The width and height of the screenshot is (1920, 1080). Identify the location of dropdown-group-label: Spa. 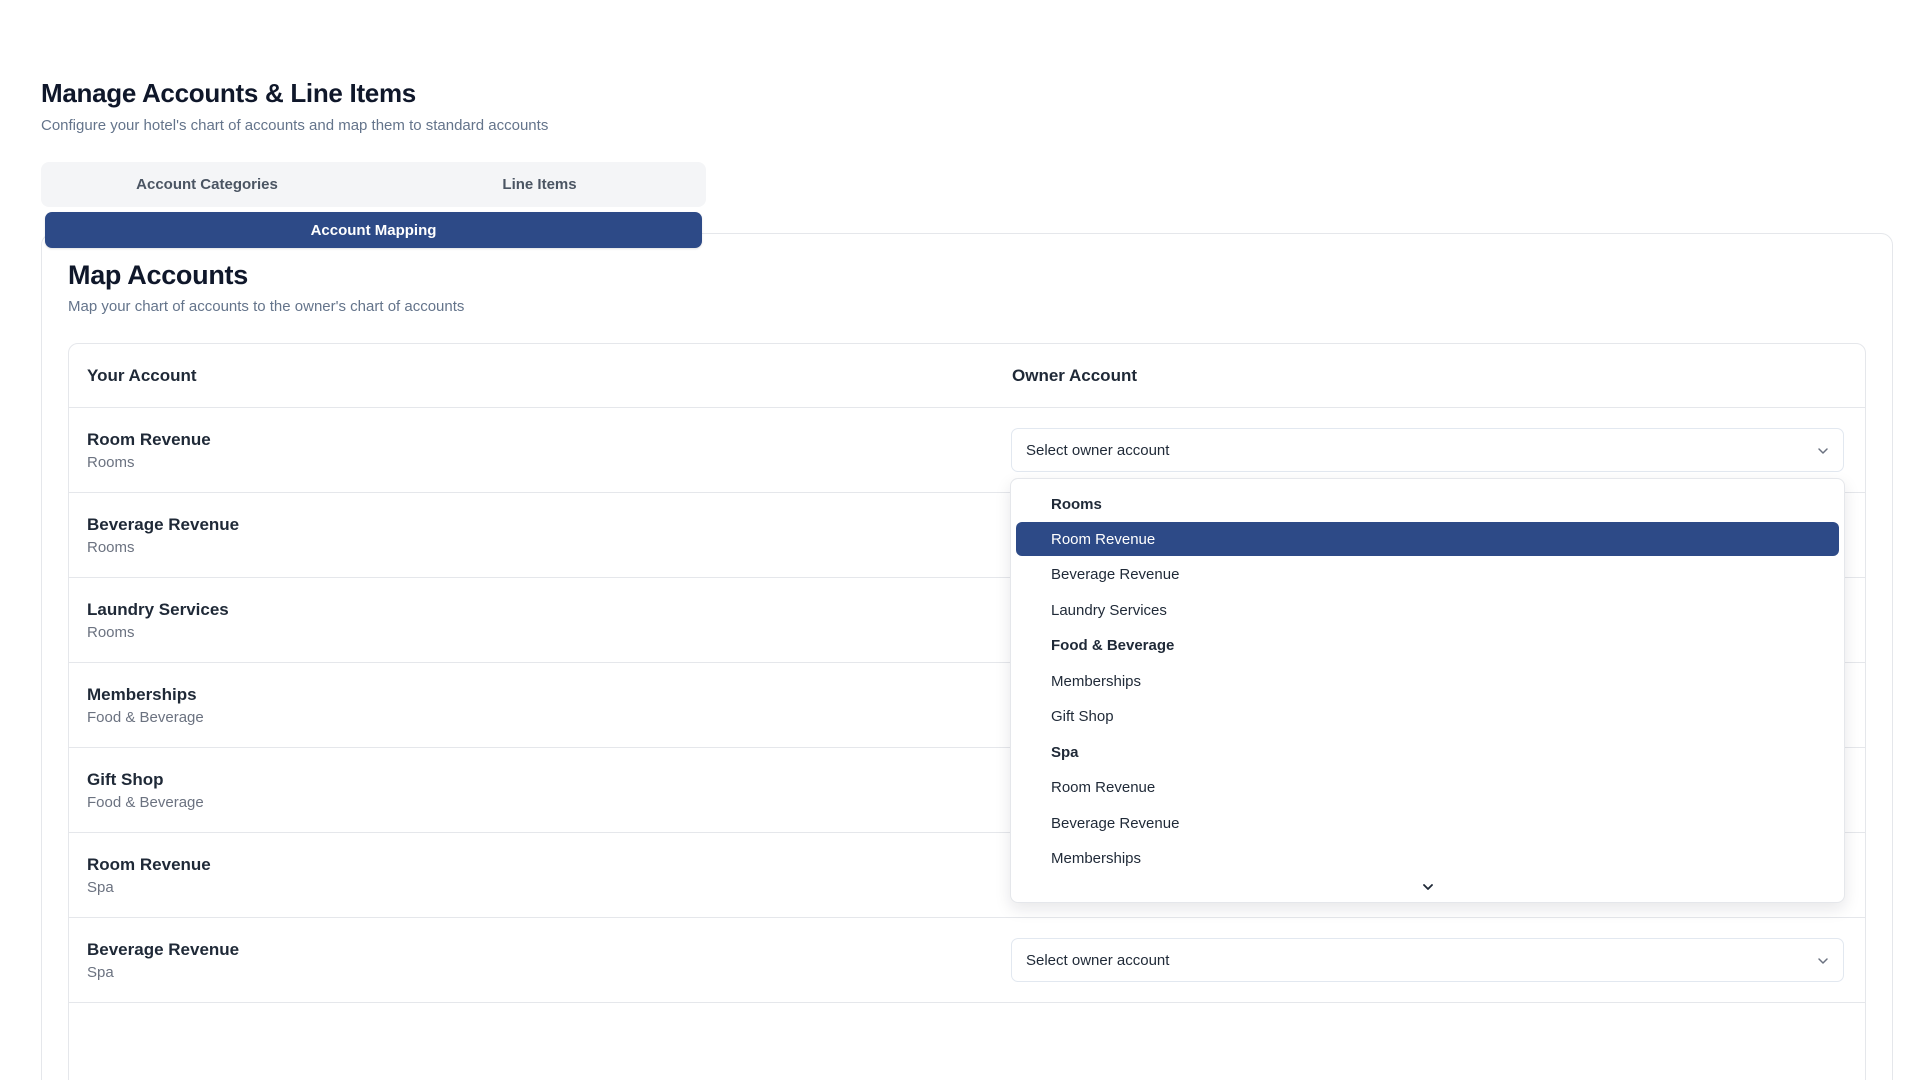
(1065, 752).